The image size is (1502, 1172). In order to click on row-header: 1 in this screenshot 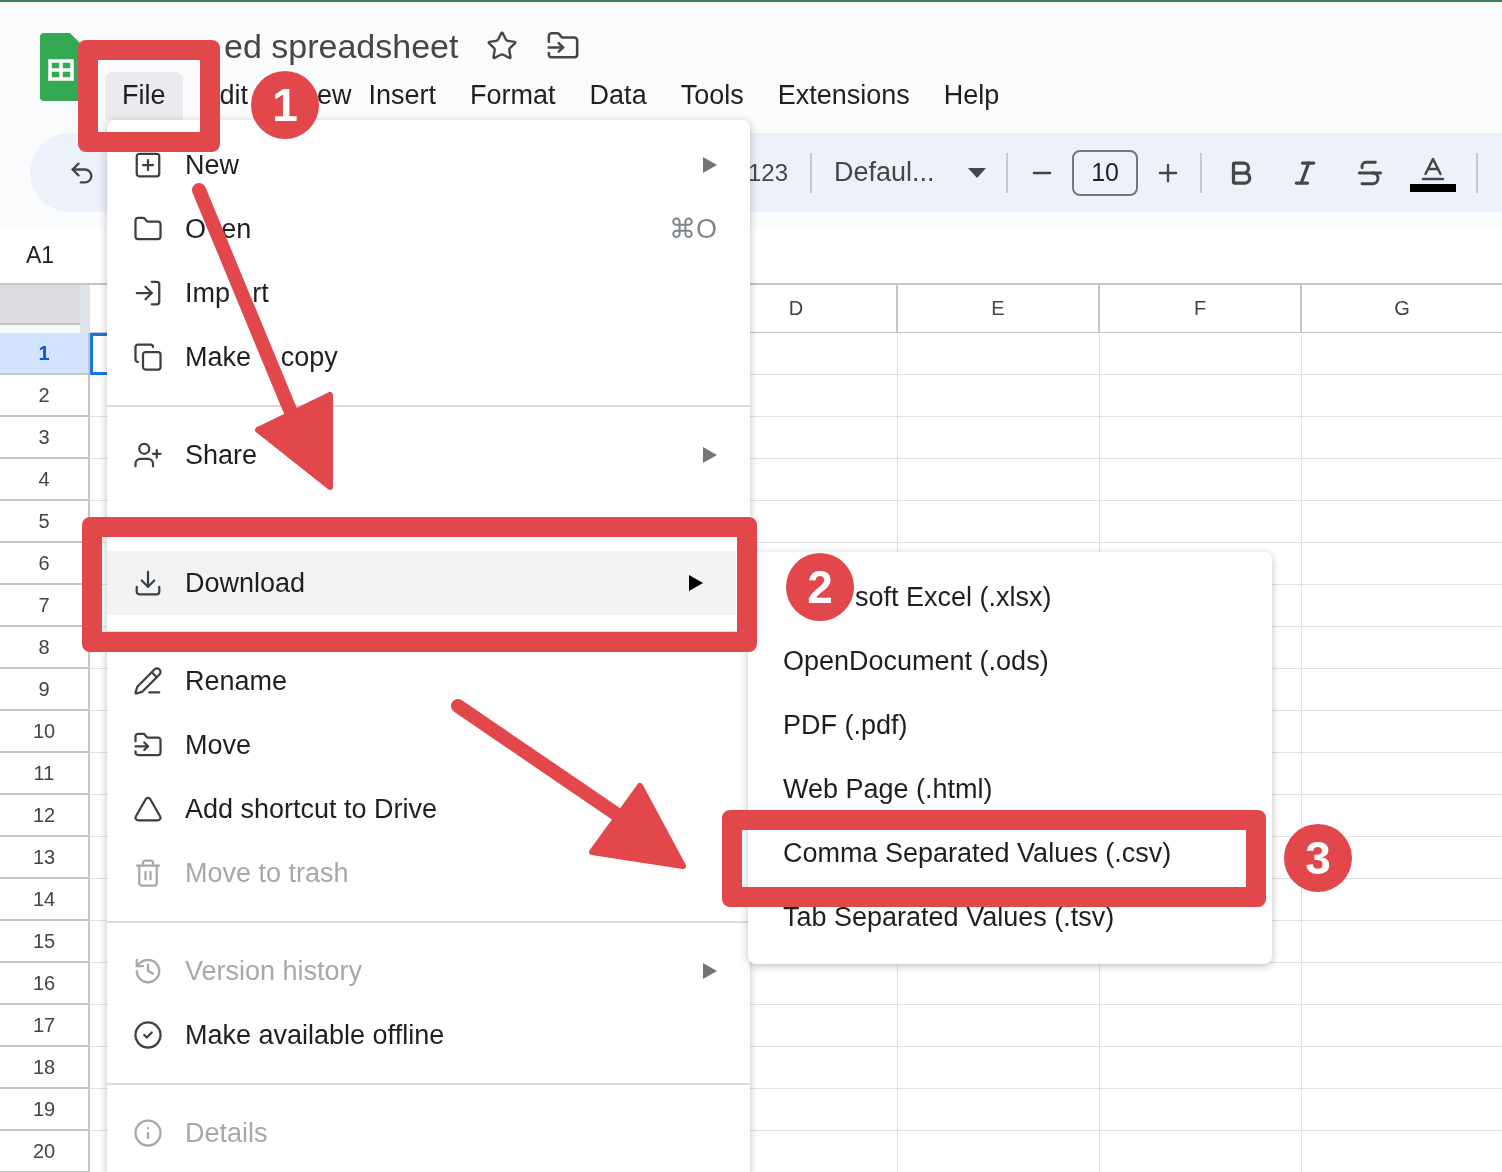, I will do `click(45, 354)`.